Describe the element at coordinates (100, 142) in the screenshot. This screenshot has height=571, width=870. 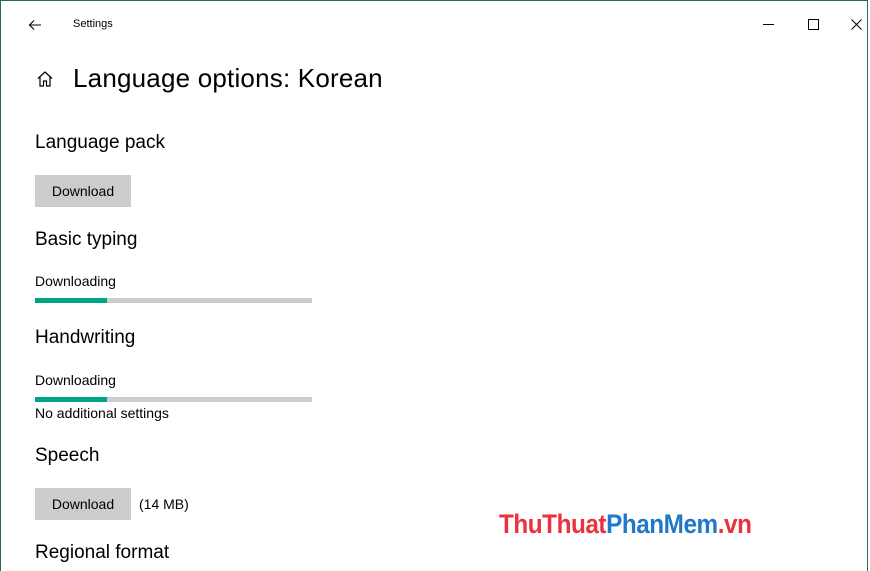
I see `language-pack-heading: Language pack` at that location.